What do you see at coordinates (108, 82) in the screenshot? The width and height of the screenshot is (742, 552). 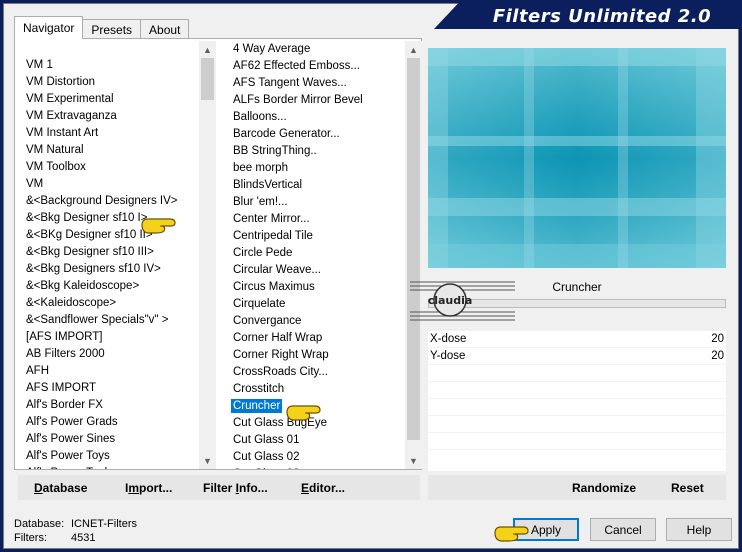 I see `category-item: VM Distortion` at bounding box center [108, 82].